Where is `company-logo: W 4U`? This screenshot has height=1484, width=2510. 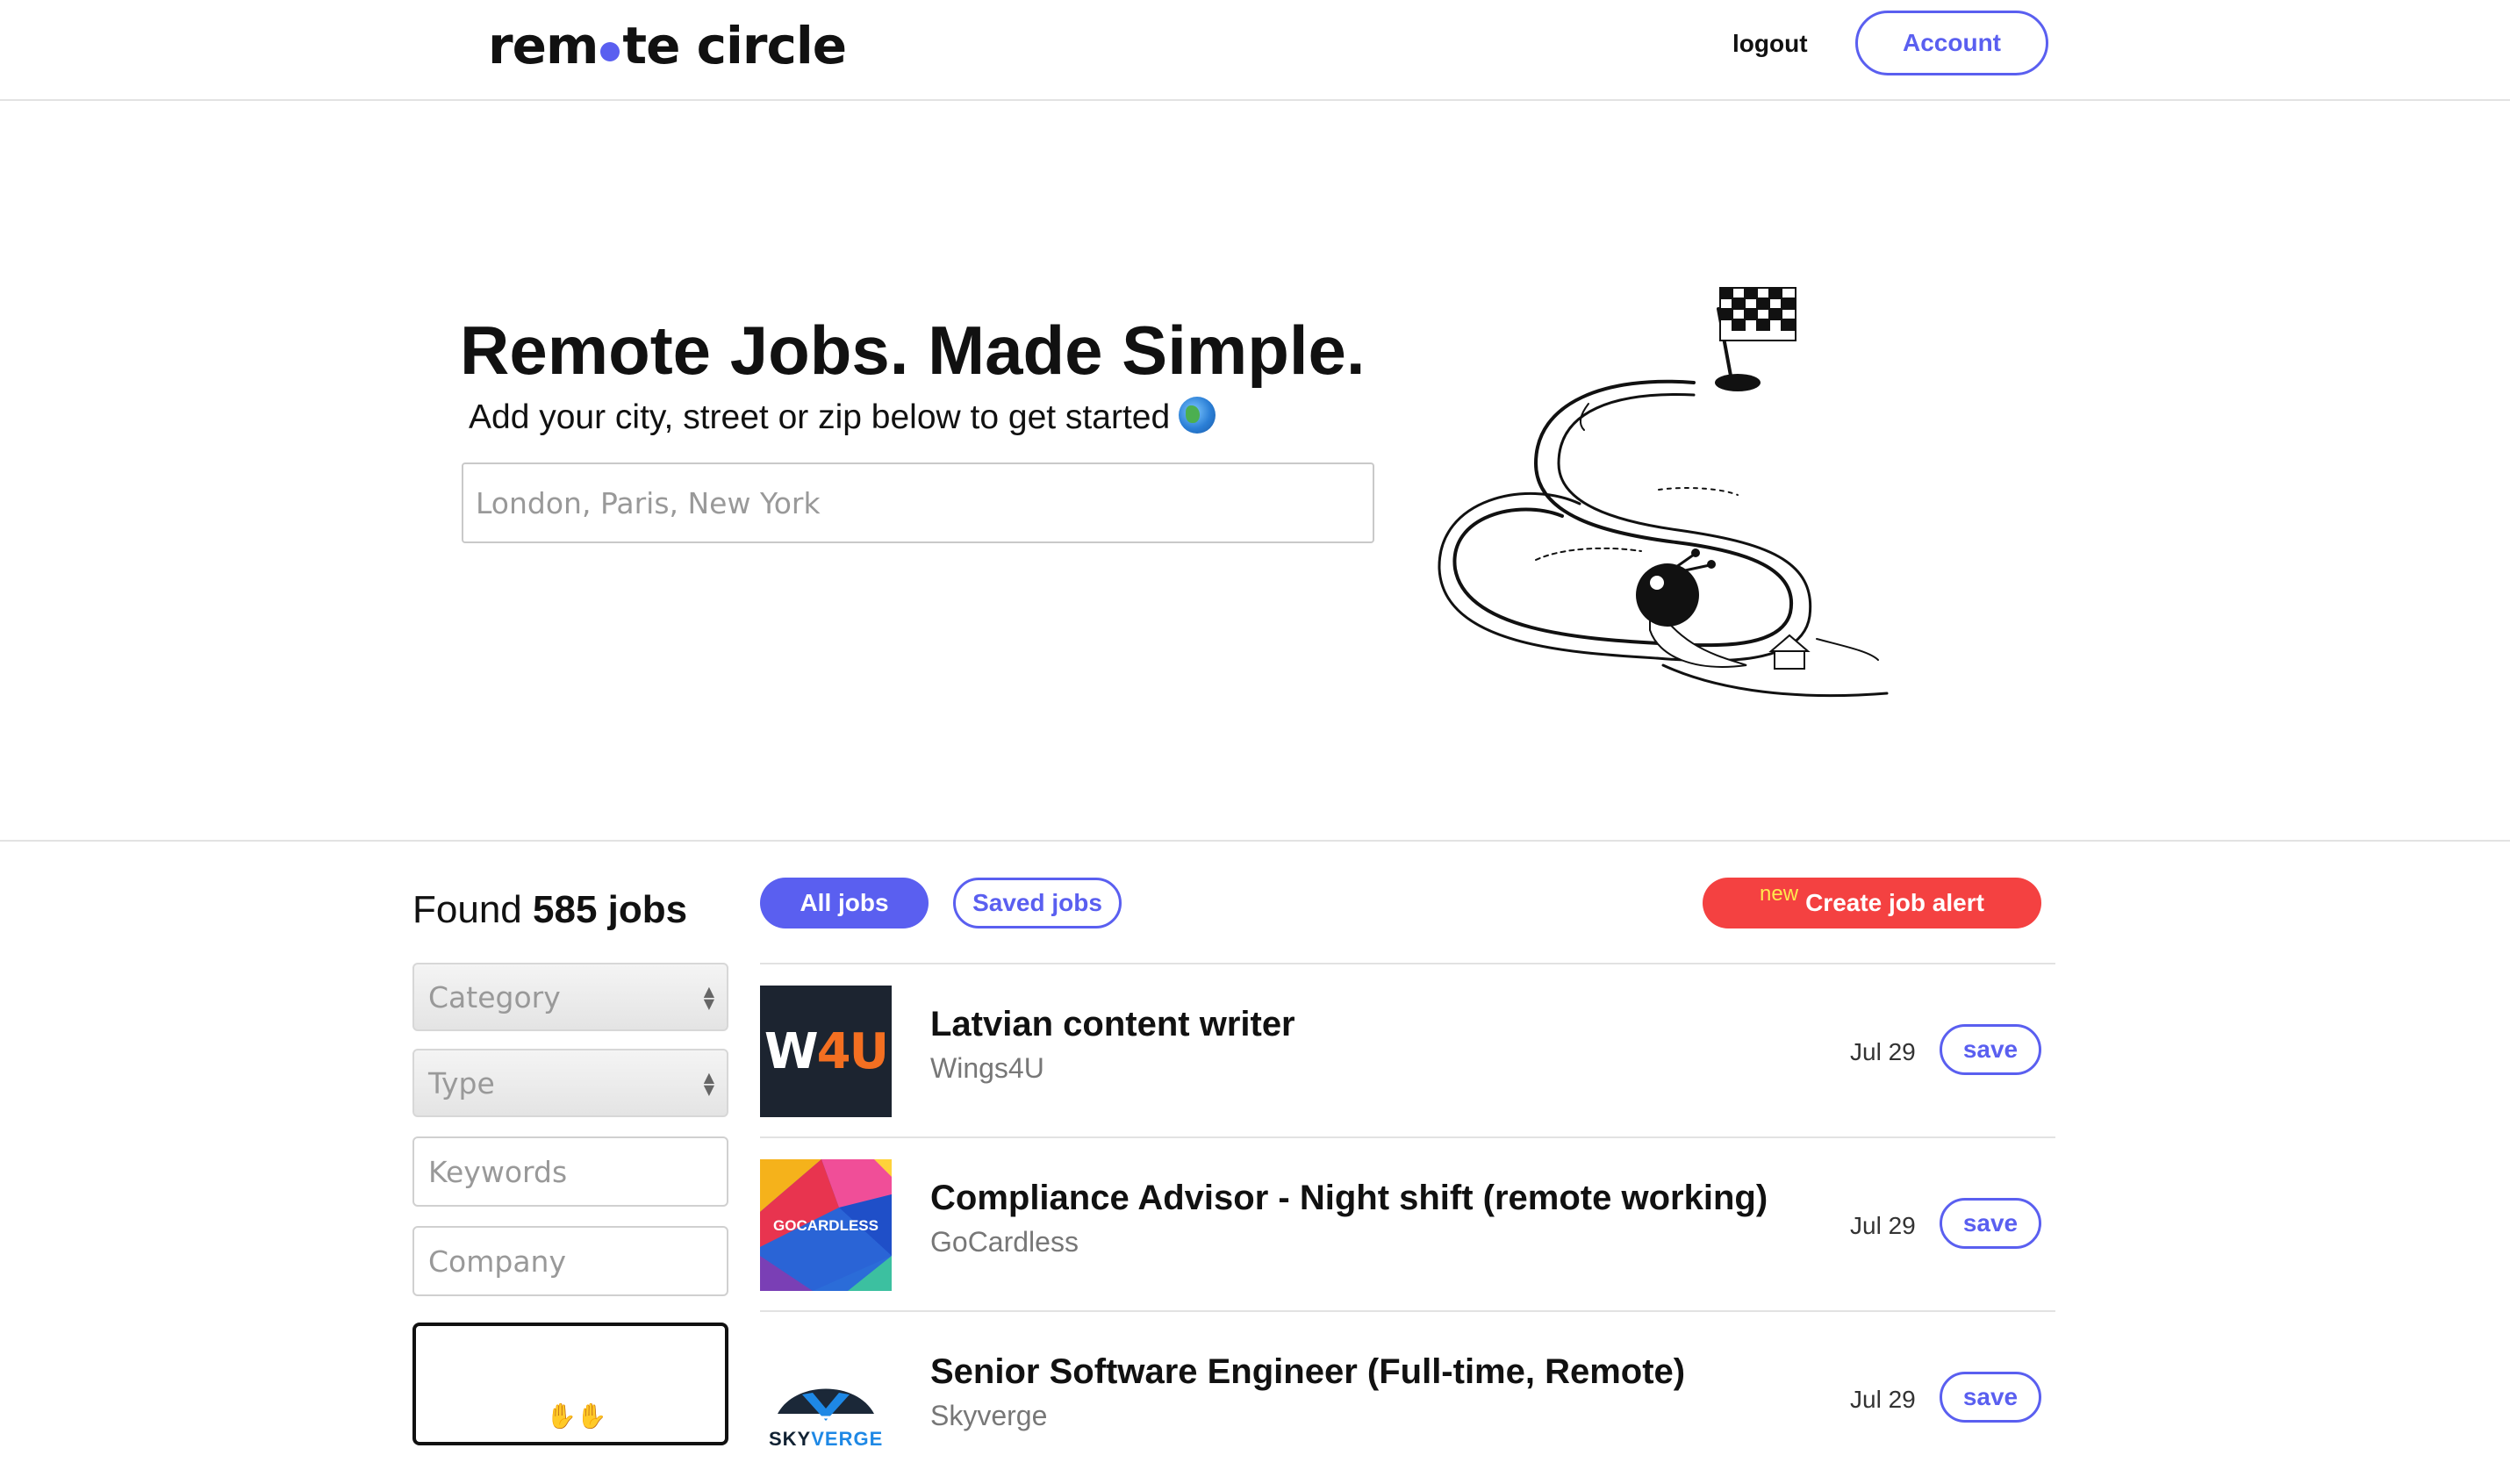 company-logo: W 4U is located at coordinates (826, 1051).